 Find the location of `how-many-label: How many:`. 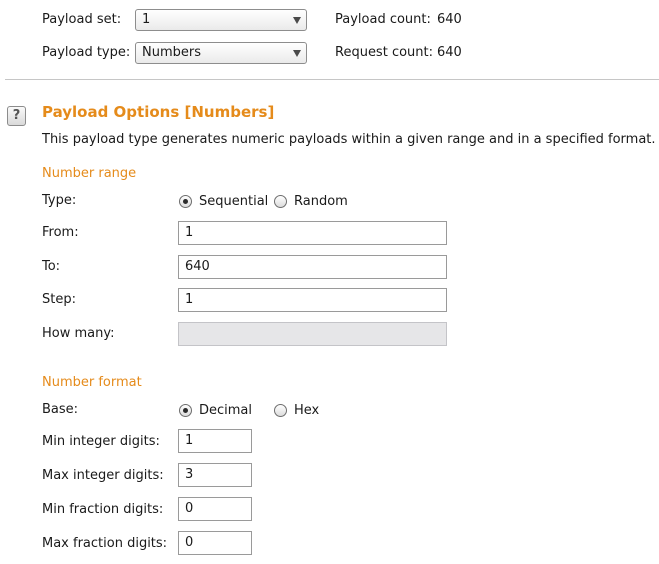

how-many-label: How many: is located at coordinates (78, 333).